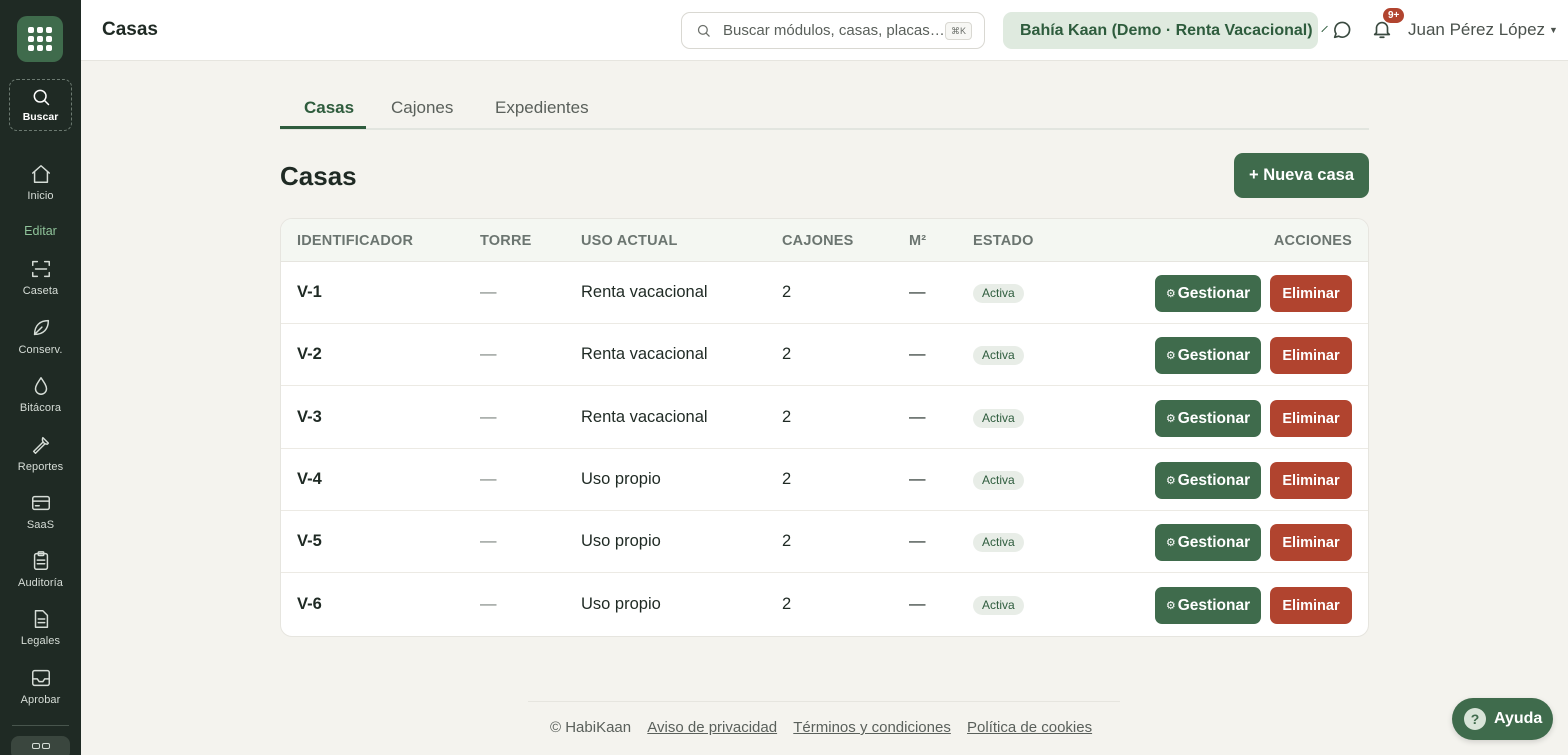  What do you see at coordinates (309, 417) in the screenshot?
I see `cell-identificador: V-3` at bounding box center [309, 417].